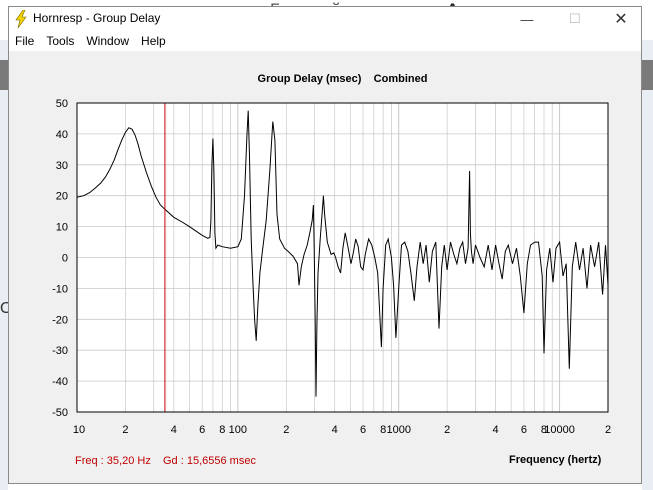 The height and width of the screenshot is (490, 653). What do you see at coordinates (60, 382) in the screenshot?
I see `y-tick-label: -40` at bounding box center [60, 382].